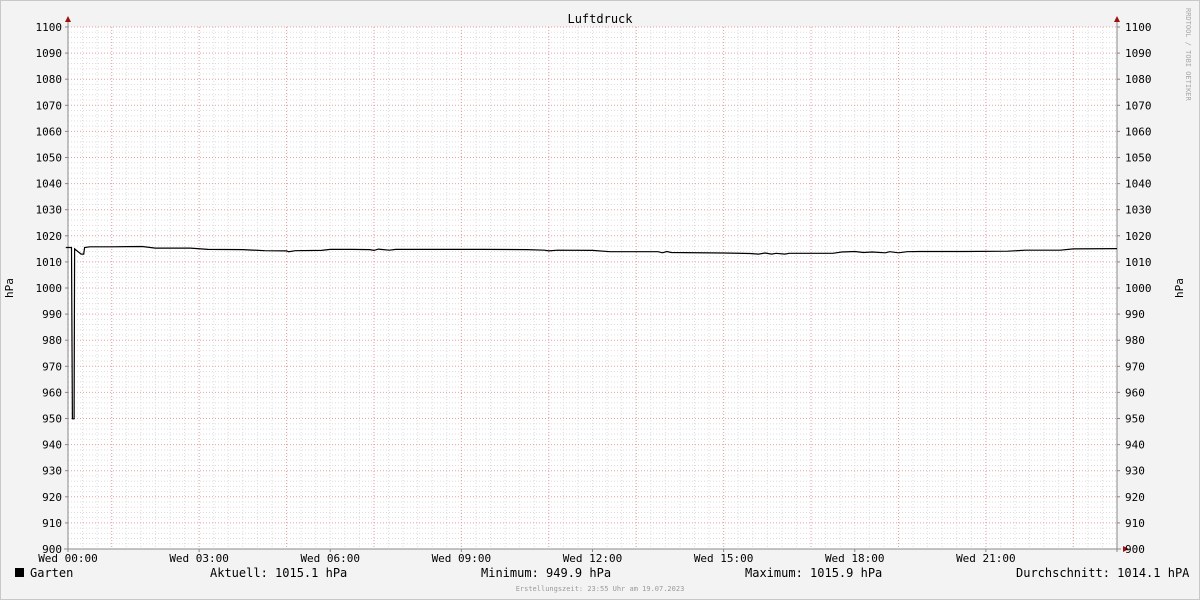 This screenshot has width=1200, height=600. Describe the element at coordinates (52, 445) in the screenshot. I see `y-tick-label-left: 940` at that location.